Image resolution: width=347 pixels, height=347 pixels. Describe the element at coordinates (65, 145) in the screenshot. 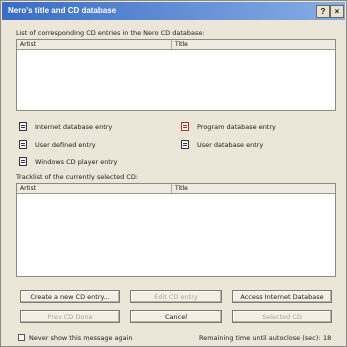

I see `legend-user-defined: User defined entry` at that location.